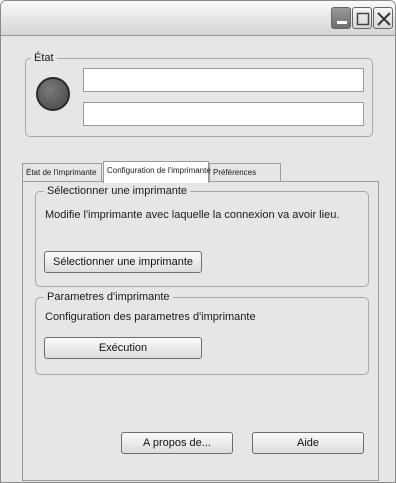 This screenshot has width=396, height=483. Describe the element at coordinates (123, 262) in the screenshot. I see `select-printer-button: Sélectionner une imprimante` at that location.